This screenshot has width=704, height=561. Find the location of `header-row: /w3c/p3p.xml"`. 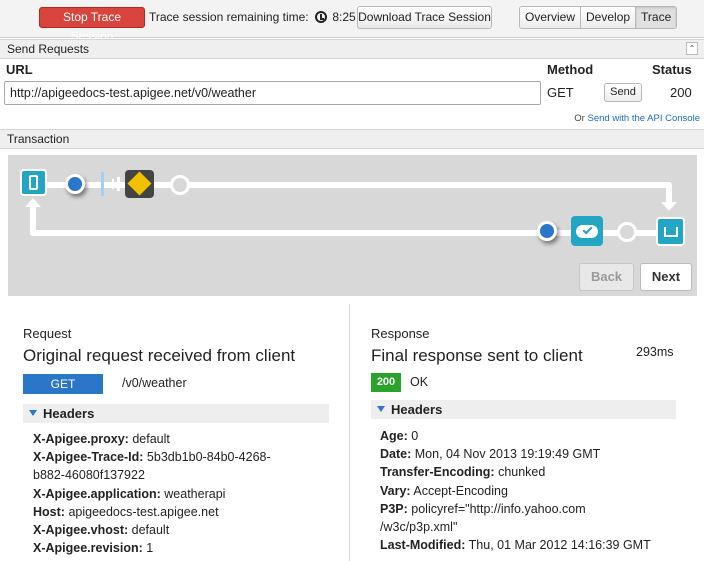

header-row: /w3c/p3p.xml" is located at coordinates (419, 527).